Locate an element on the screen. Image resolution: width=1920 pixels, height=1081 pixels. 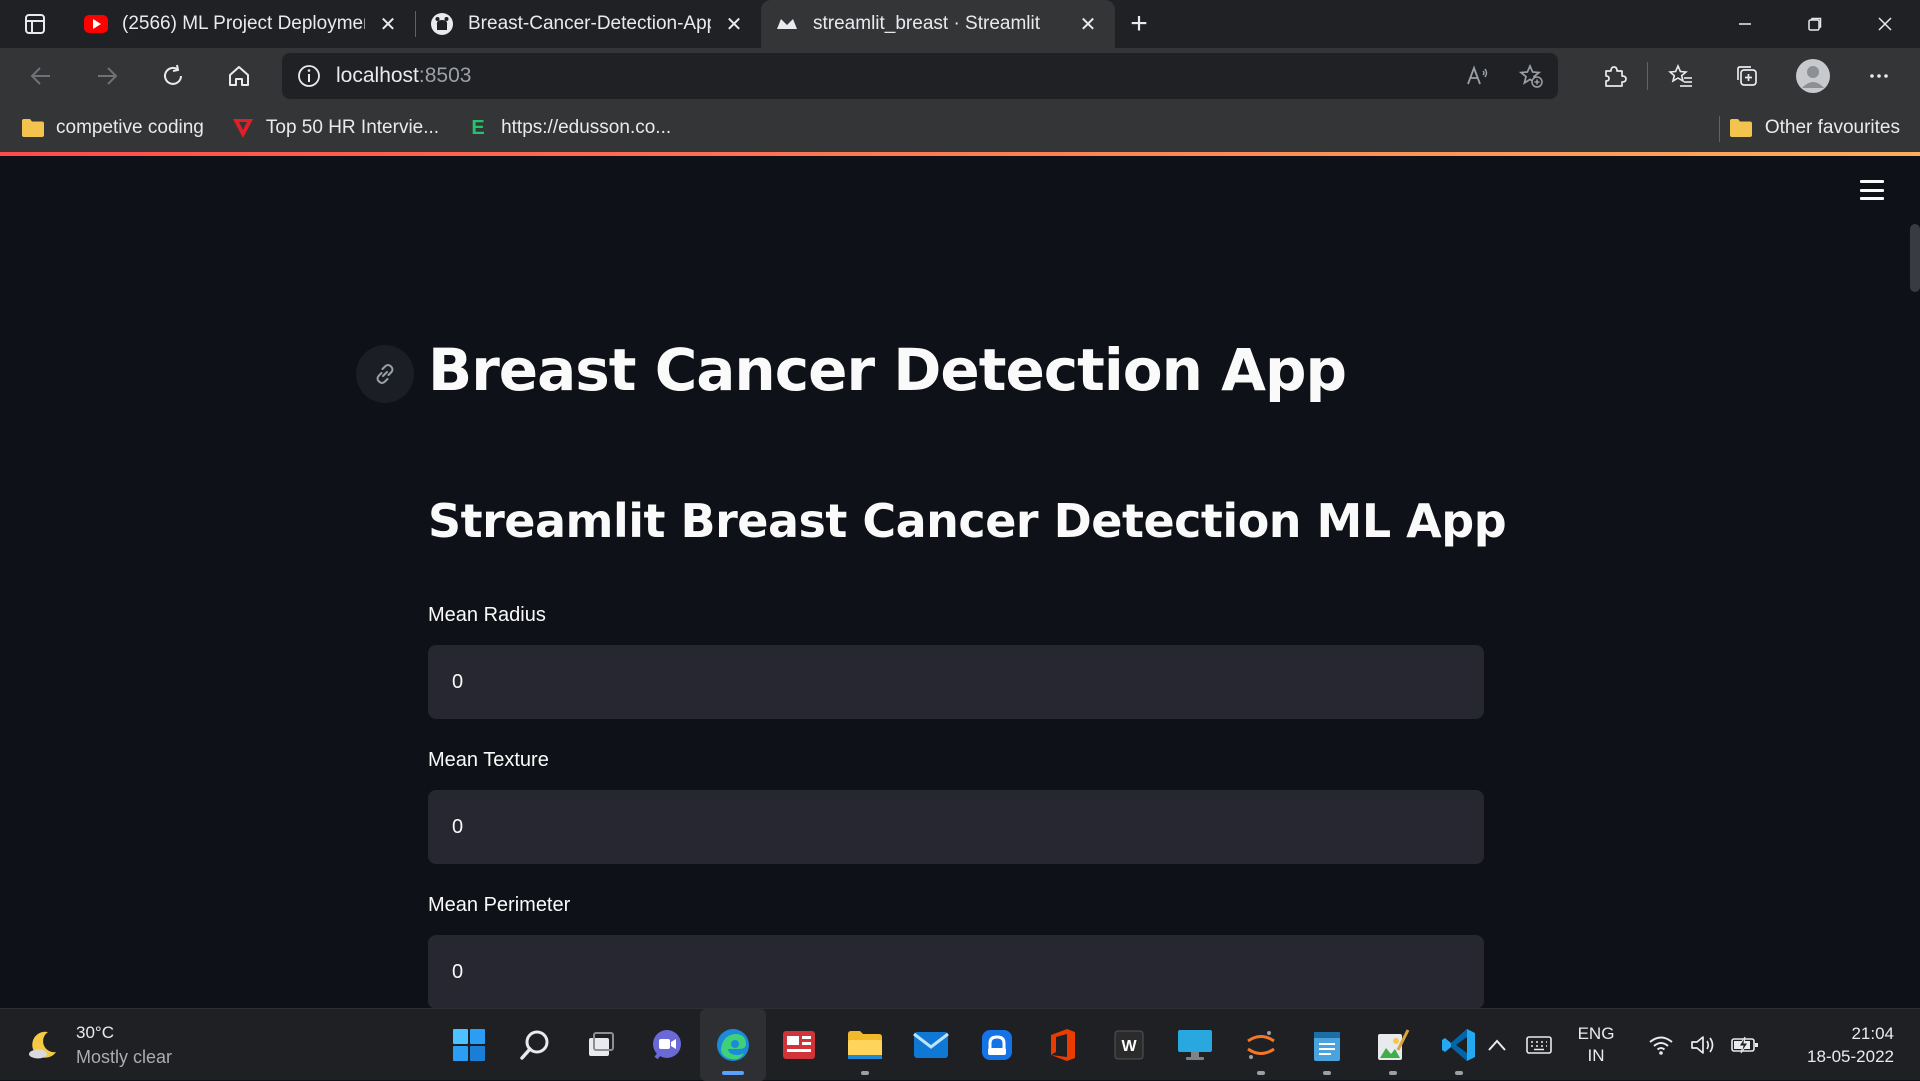
link-icon is located at coordinates (385, 374).